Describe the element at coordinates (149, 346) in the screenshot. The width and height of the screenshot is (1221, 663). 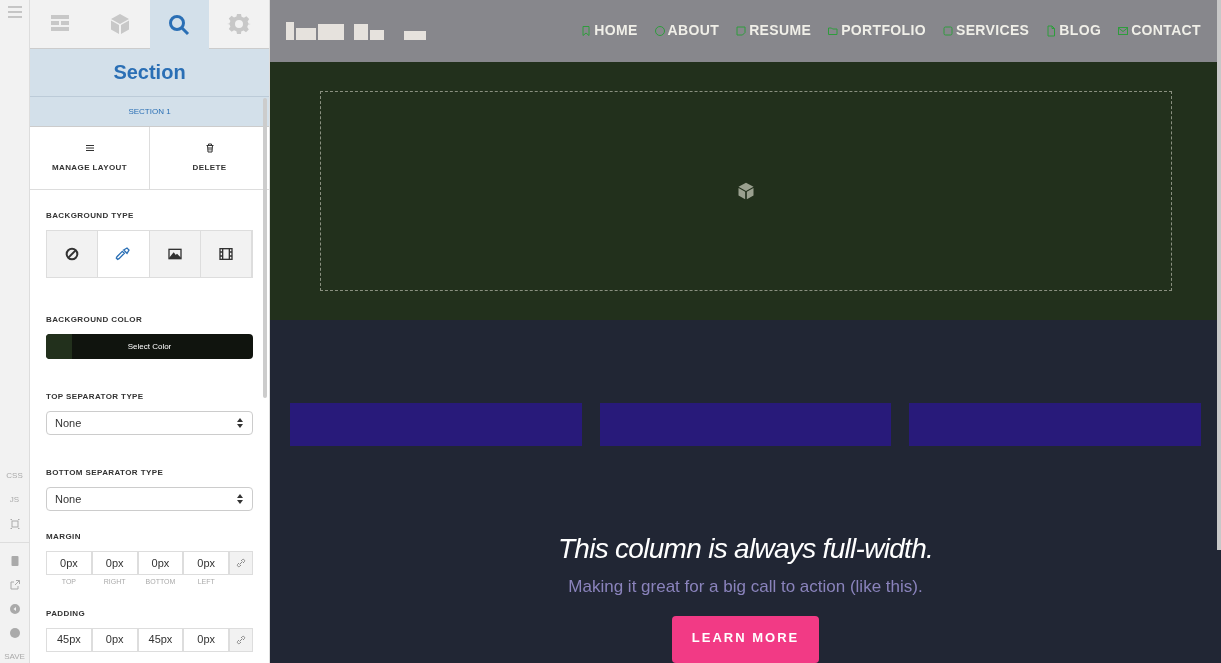
I see `select-color-button: Select Color` at that location.